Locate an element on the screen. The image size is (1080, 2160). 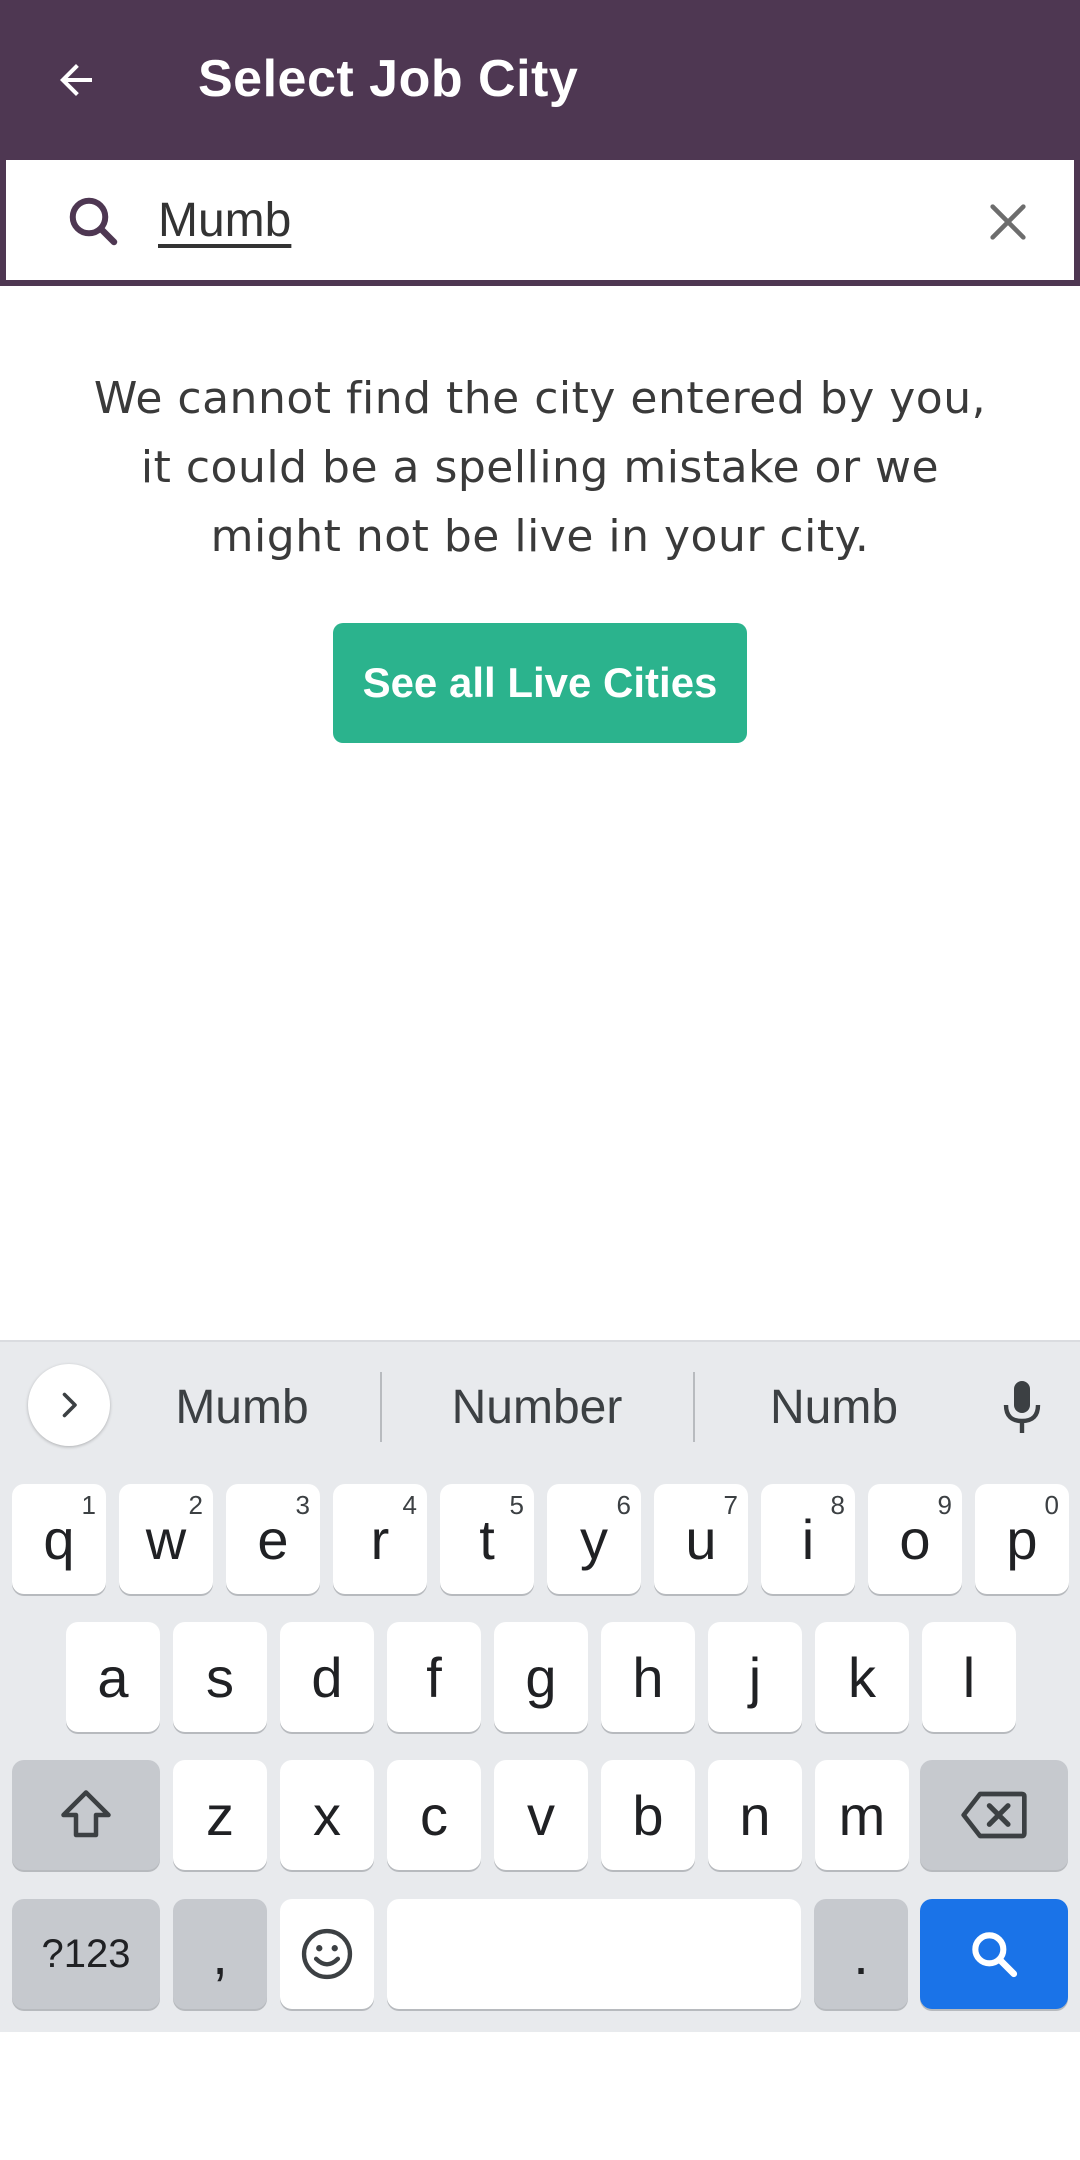
emoji-icon is located at coordinates (327, 1954).